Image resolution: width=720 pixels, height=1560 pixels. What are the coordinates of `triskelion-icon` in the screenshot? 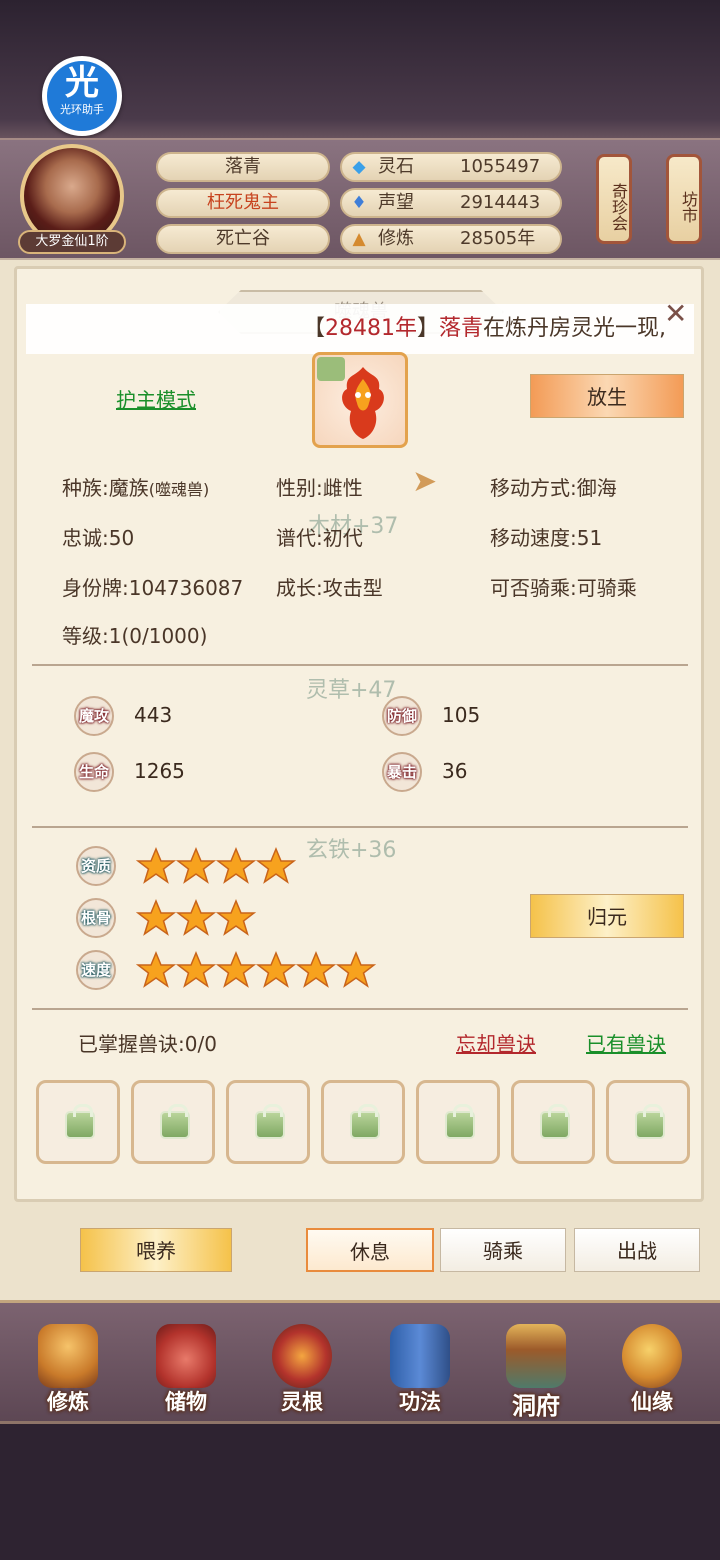 It's located at (302, 1356).